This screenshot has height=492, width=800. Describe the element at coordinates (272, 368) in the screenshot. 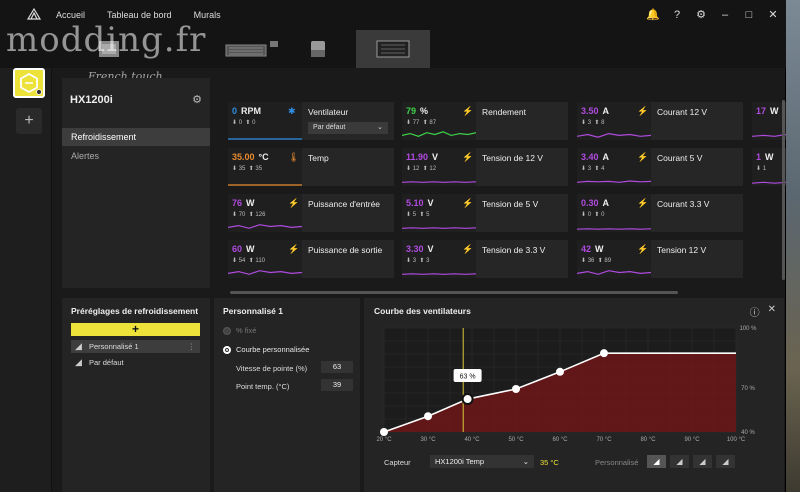

I see `peak-speed-label: Vitesse de pointe (%)` at that location.